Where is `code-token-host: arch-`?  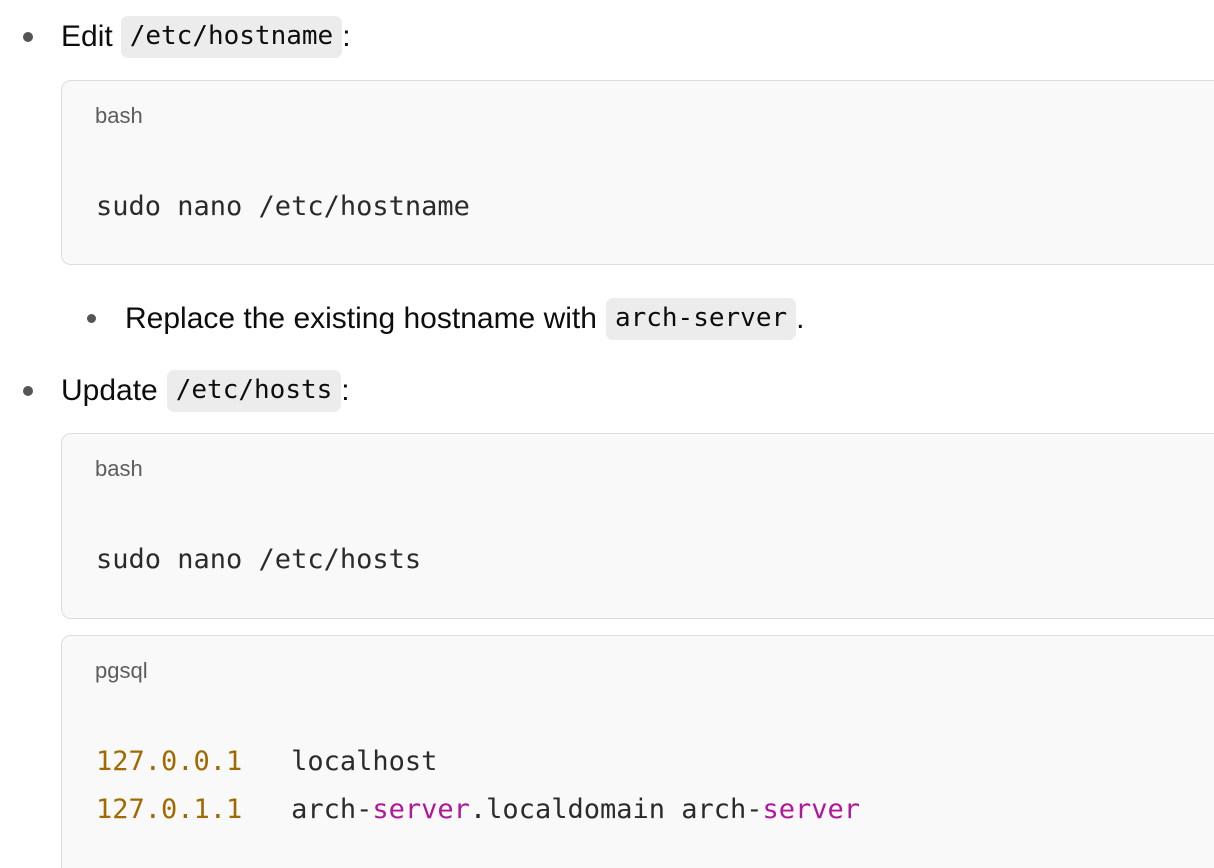 code-token-host: arch- is located at coordinates (332, 809).